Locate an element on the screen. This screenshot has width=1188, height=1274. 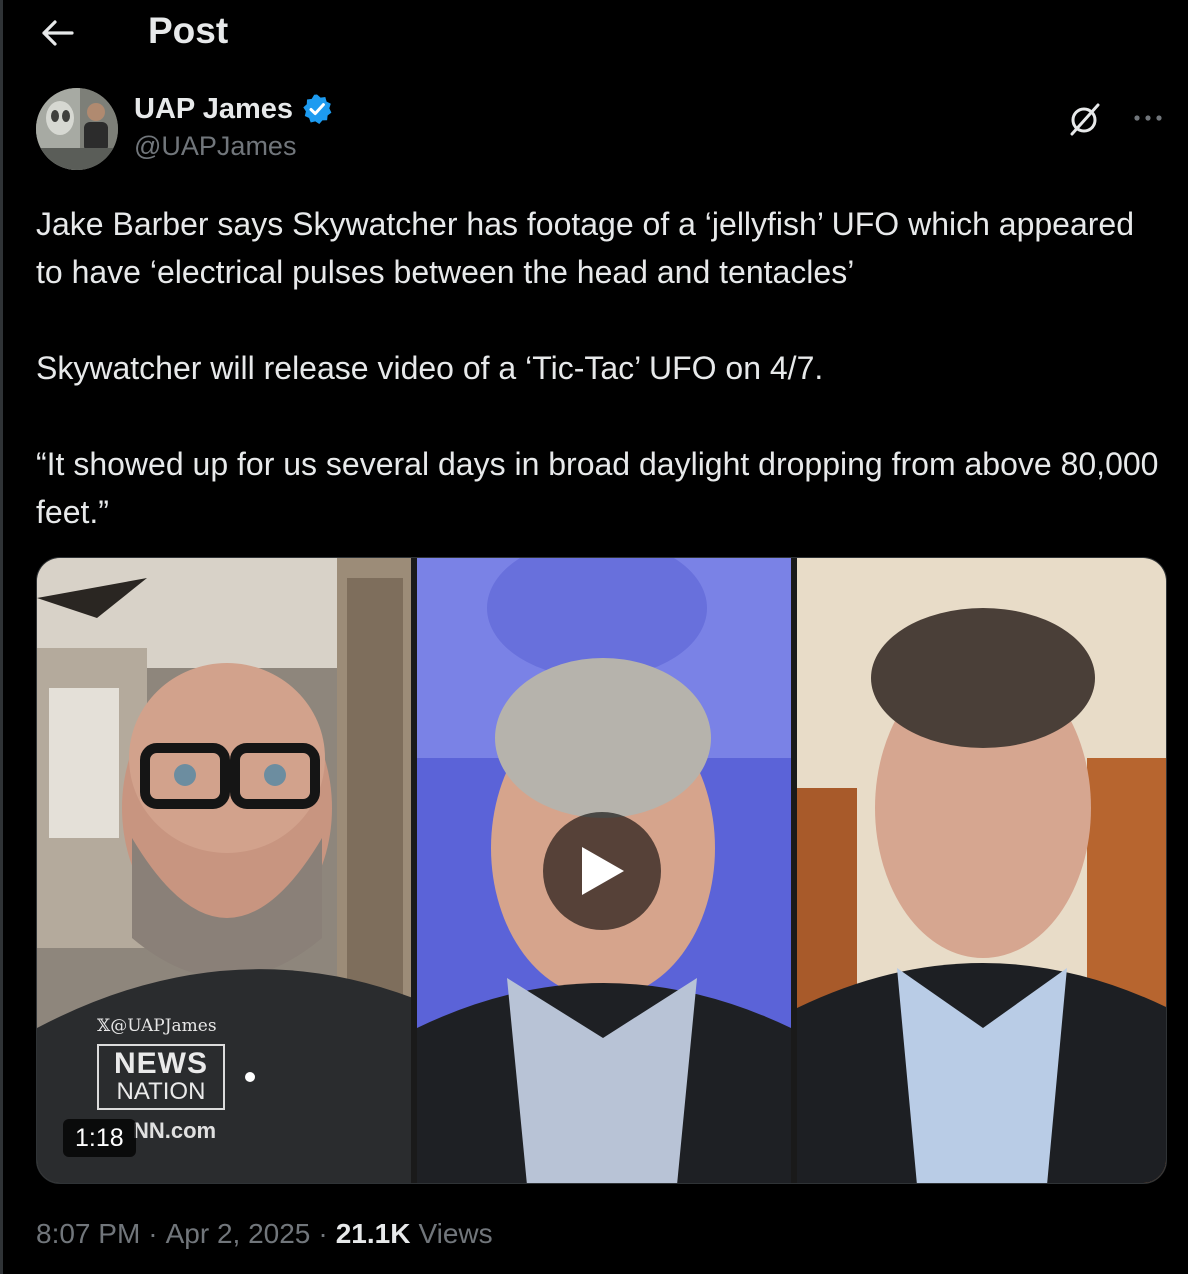
author-name-row: UAP James is located at coordinates (233, 109).